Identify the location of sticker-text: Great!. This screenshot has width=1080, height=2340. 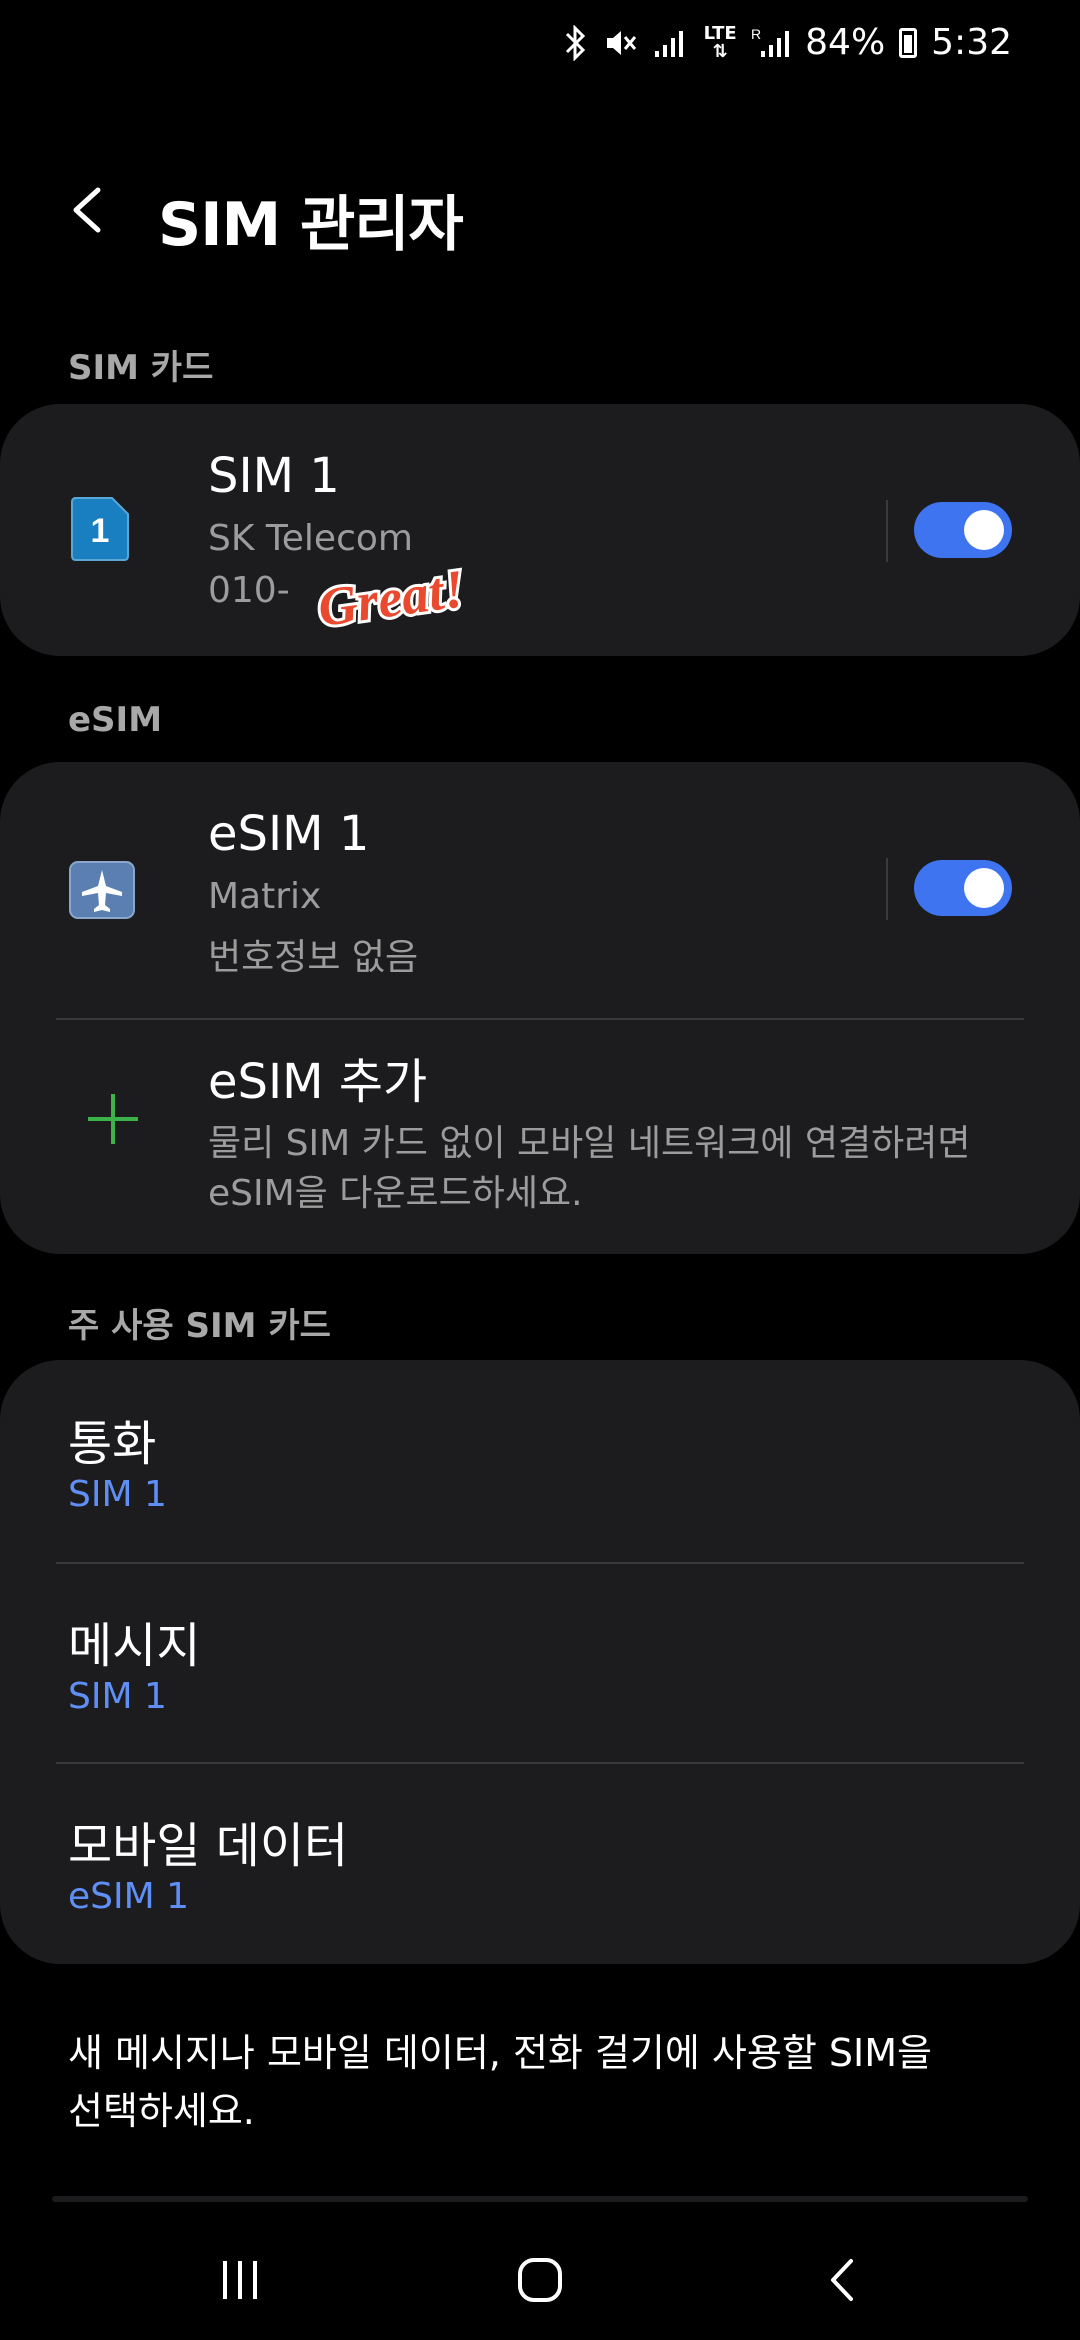
(391, 598).